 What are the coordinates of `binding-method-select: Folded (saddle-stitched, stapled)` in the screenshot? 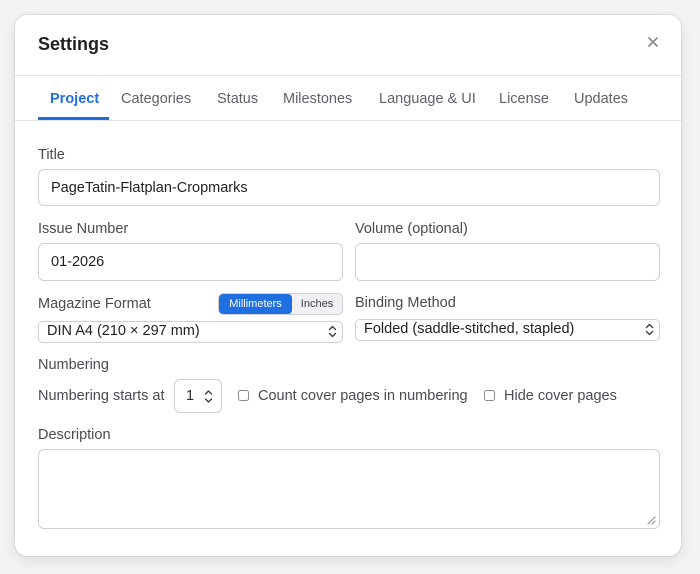 It's located at (507, 330).